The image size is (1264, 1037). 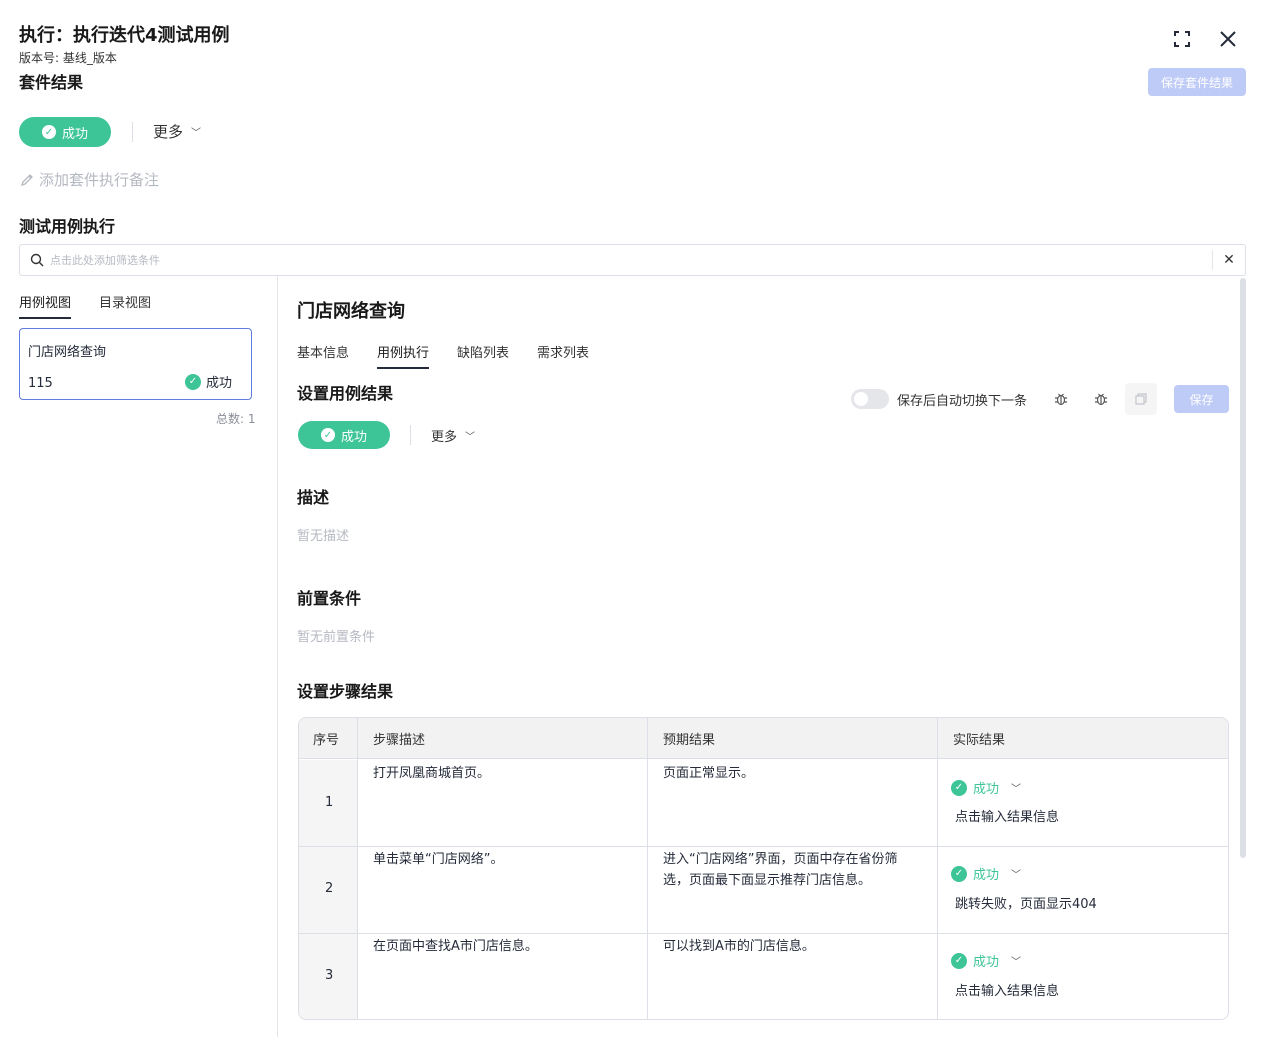 What do you see at coordinates (313, 497) in the screenshot?
I see `description-heading: 描述` at bounding box center [313, 497].